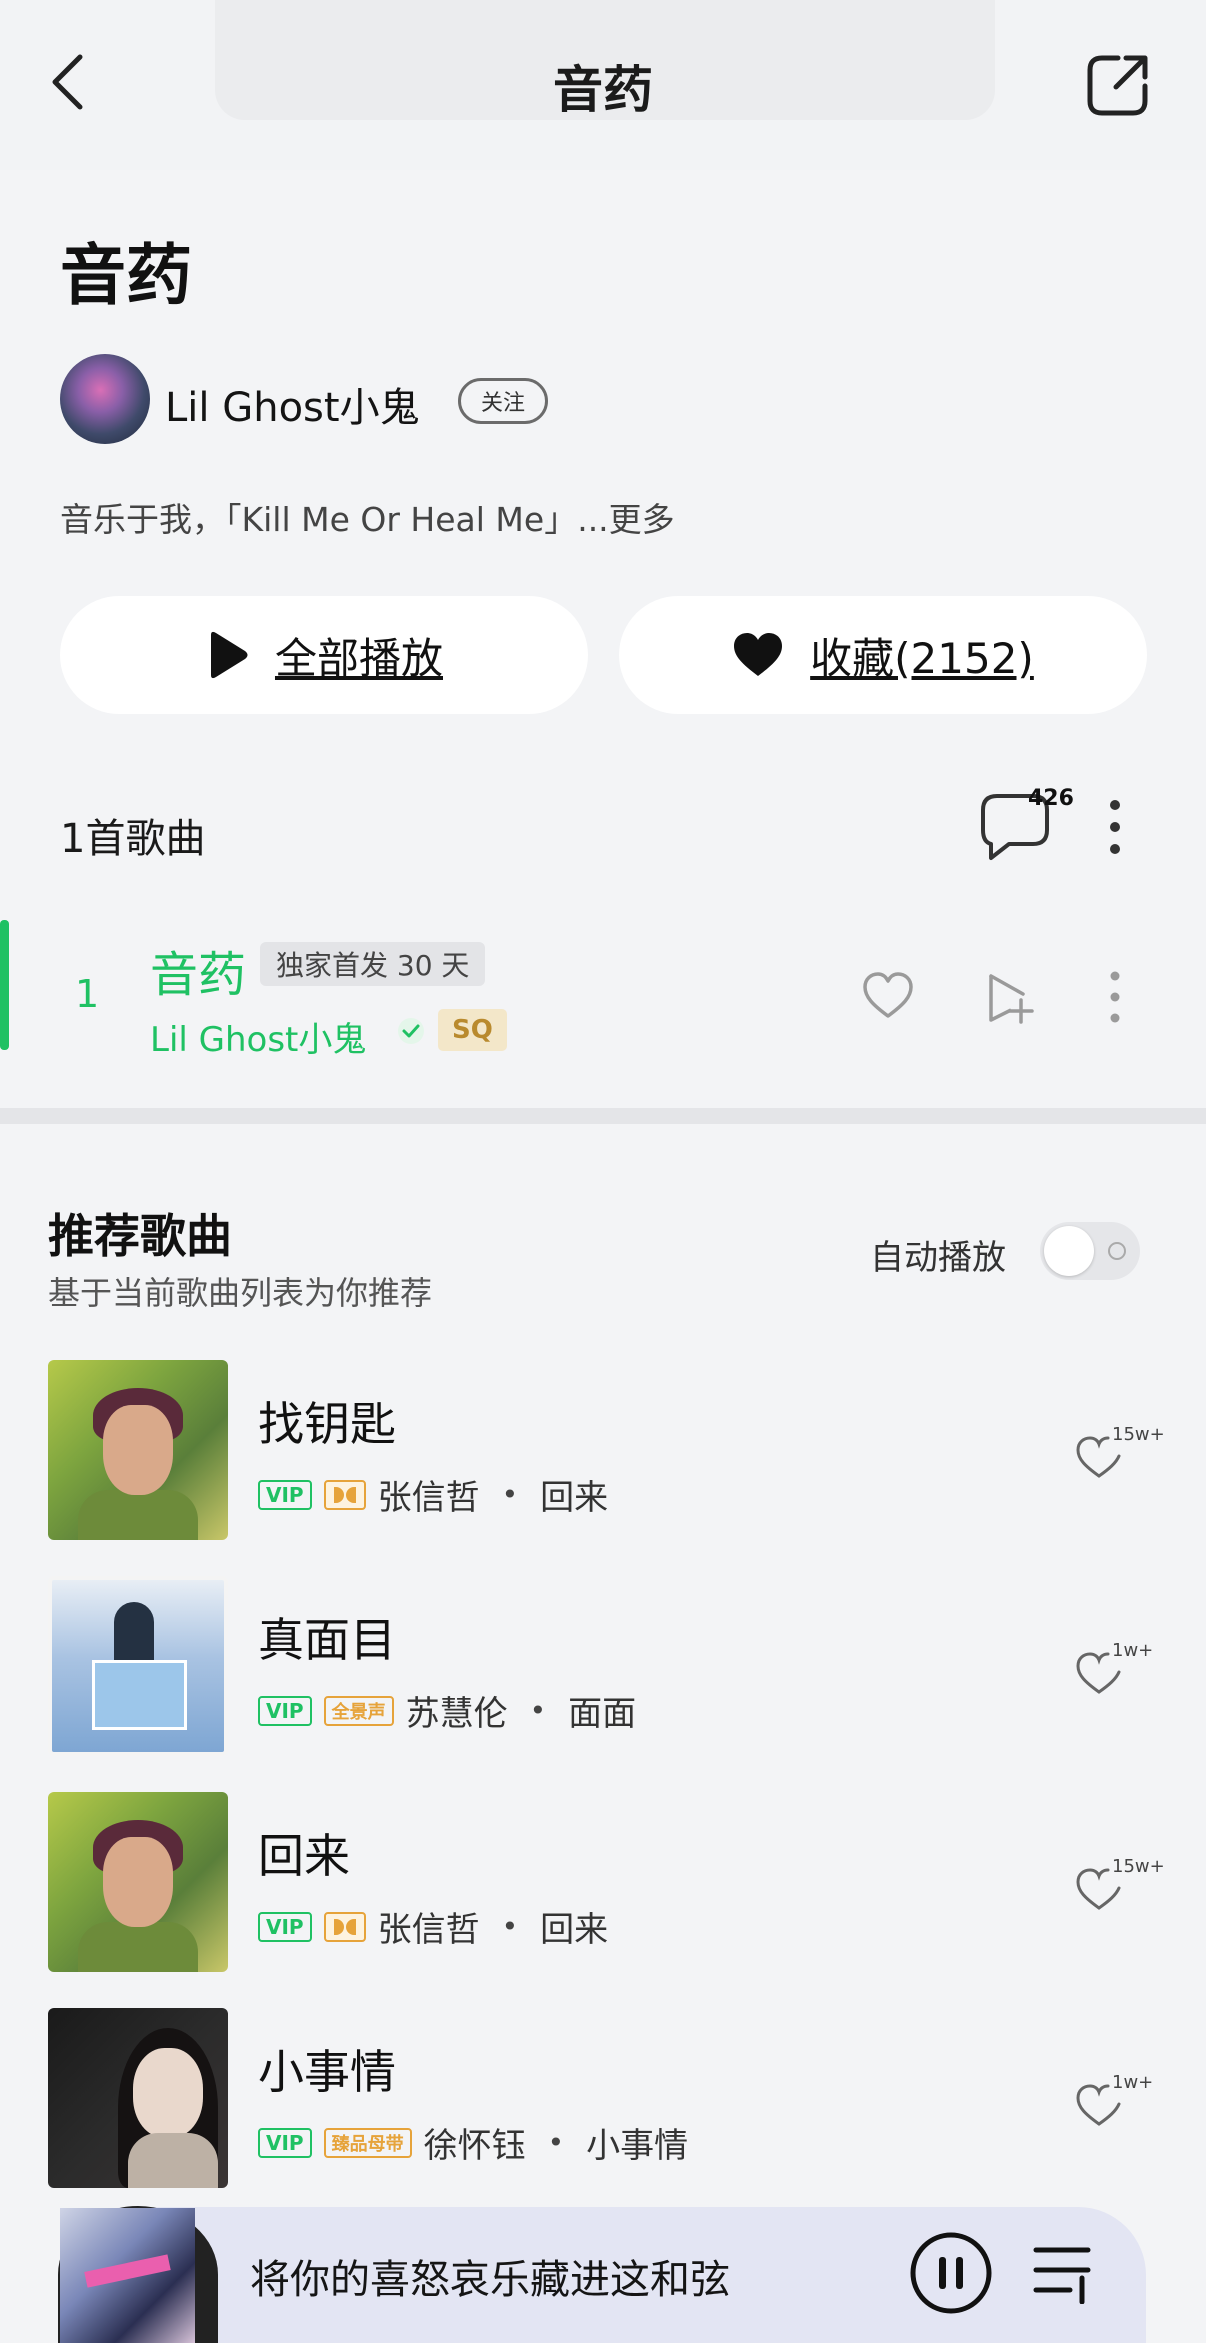 This screenshot has width=1206, height=2343. I want to click on recommended-song-row: 真面目 VIP 全景声 苏慧伦 • 面面 1w+, so click(603, 1669).